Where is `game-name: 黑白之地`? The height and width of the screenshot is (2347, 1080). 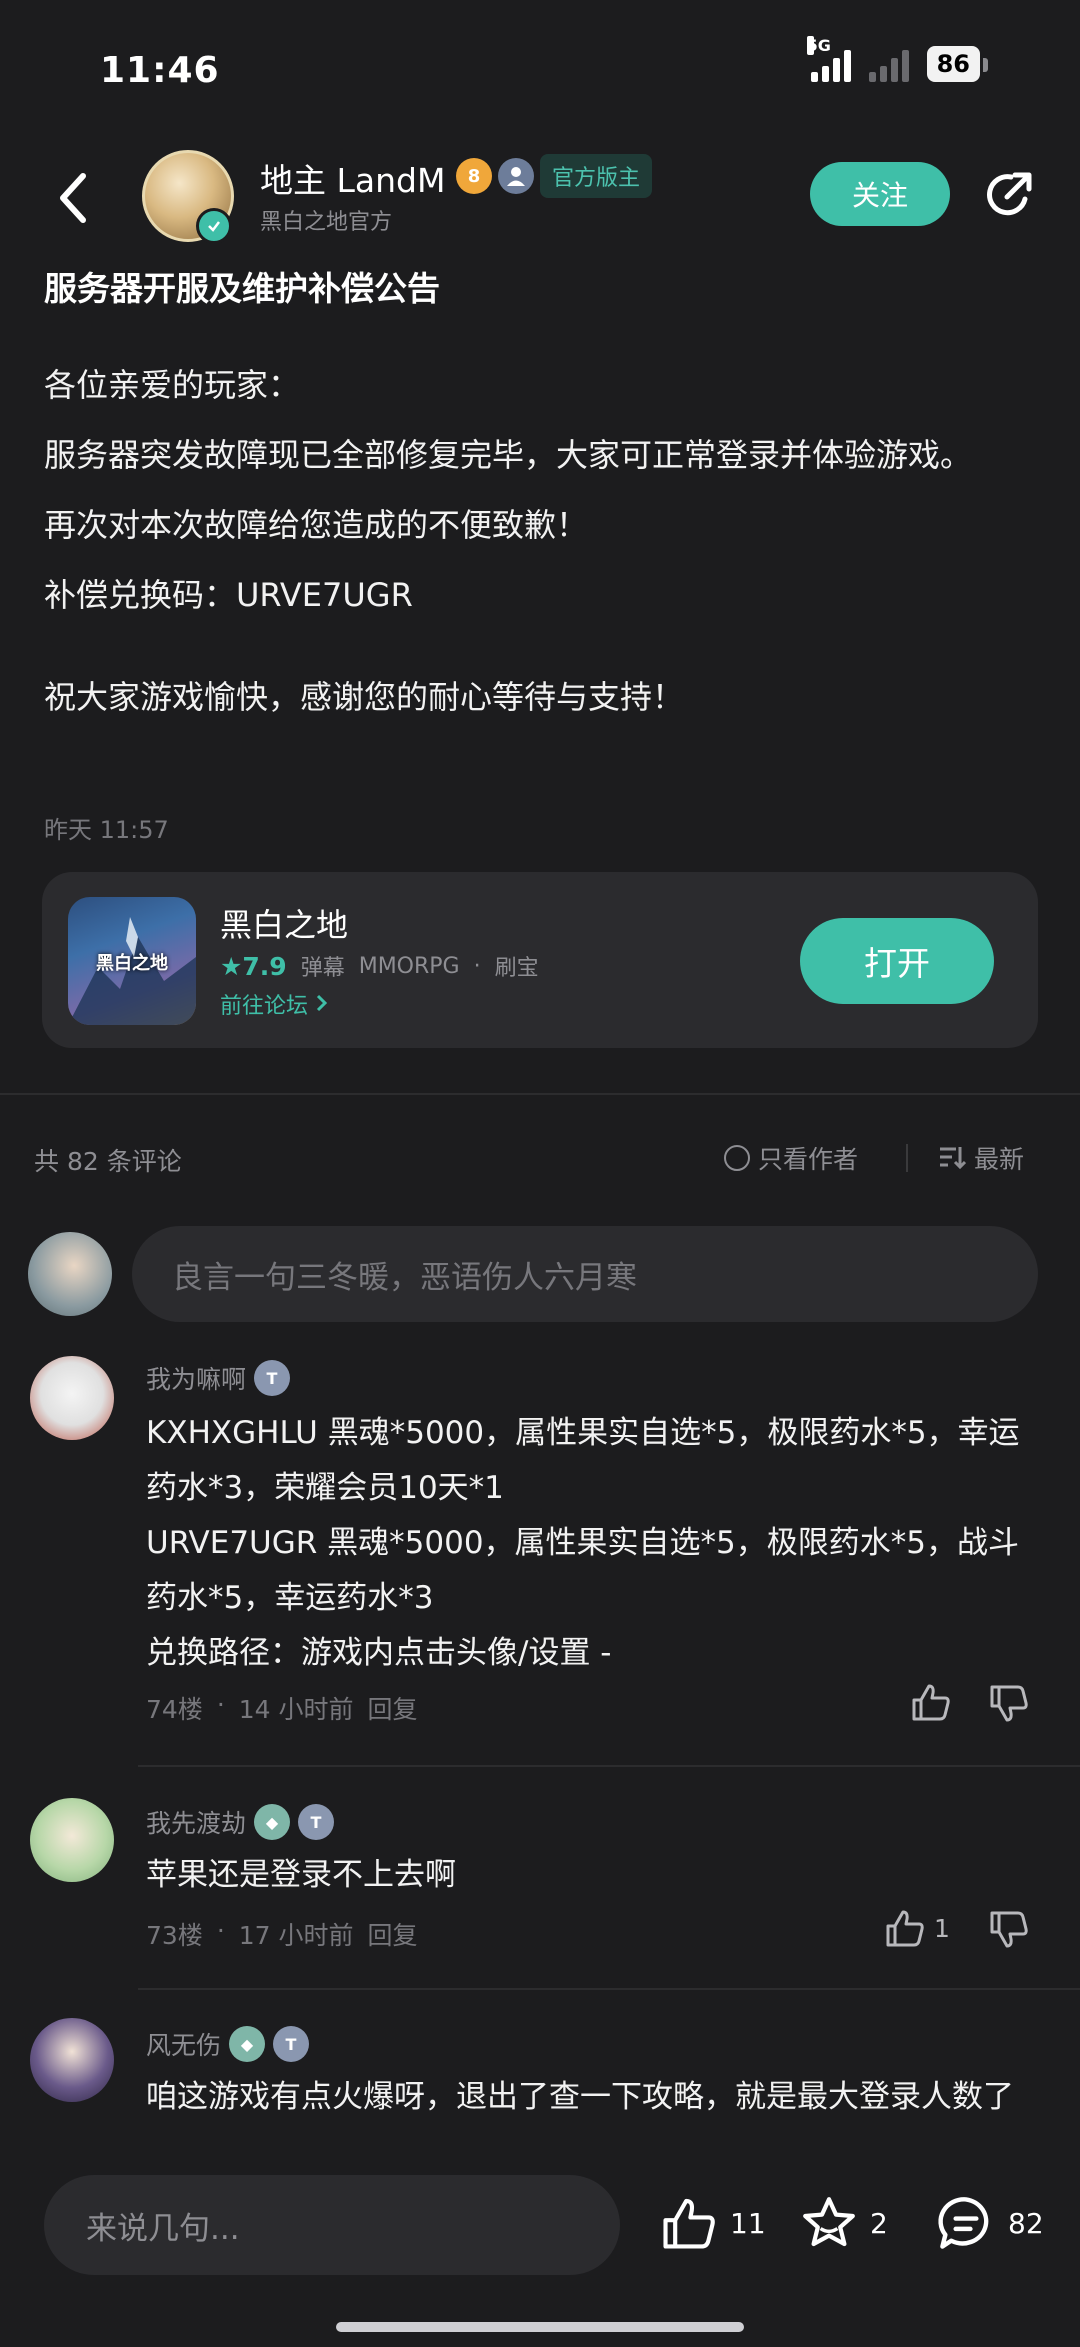
game-name: 黑白之地 is located at coordinates (284, 925).